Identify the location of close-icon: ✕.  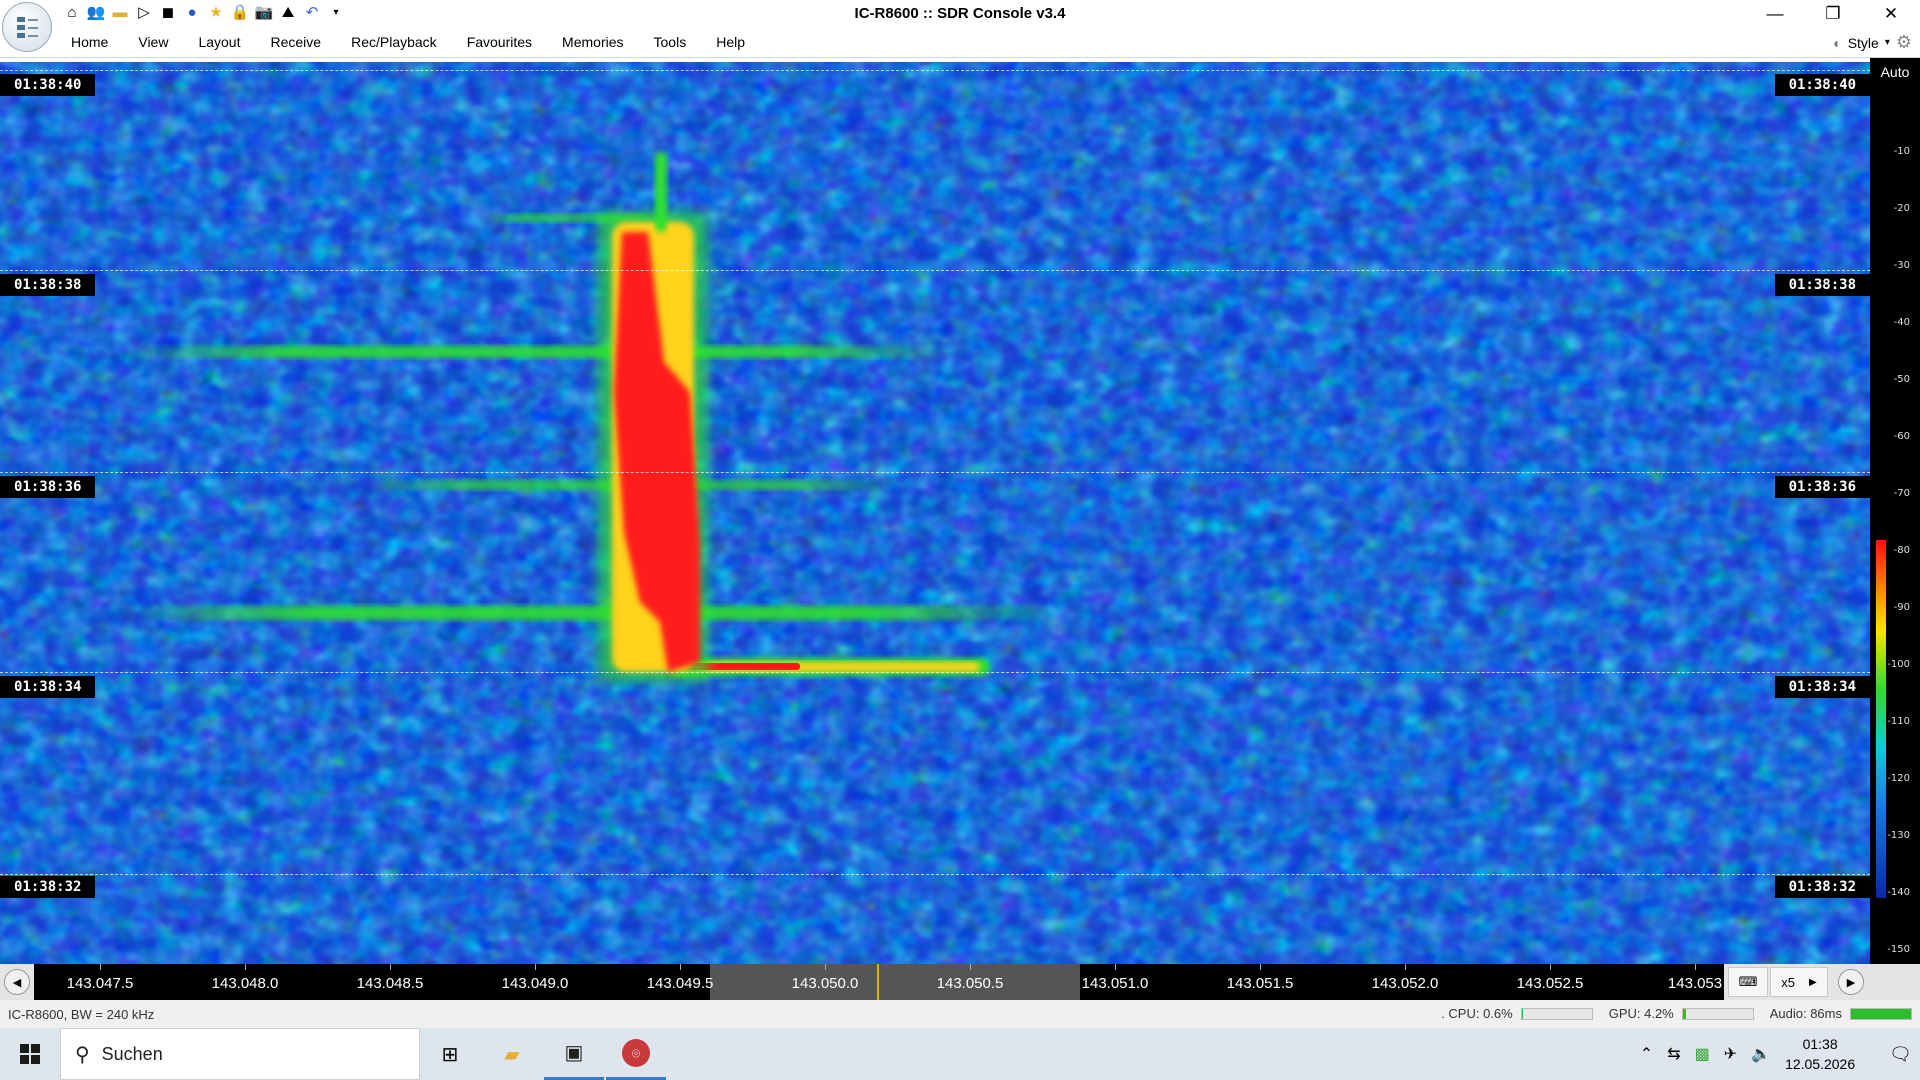
(1891, 14).